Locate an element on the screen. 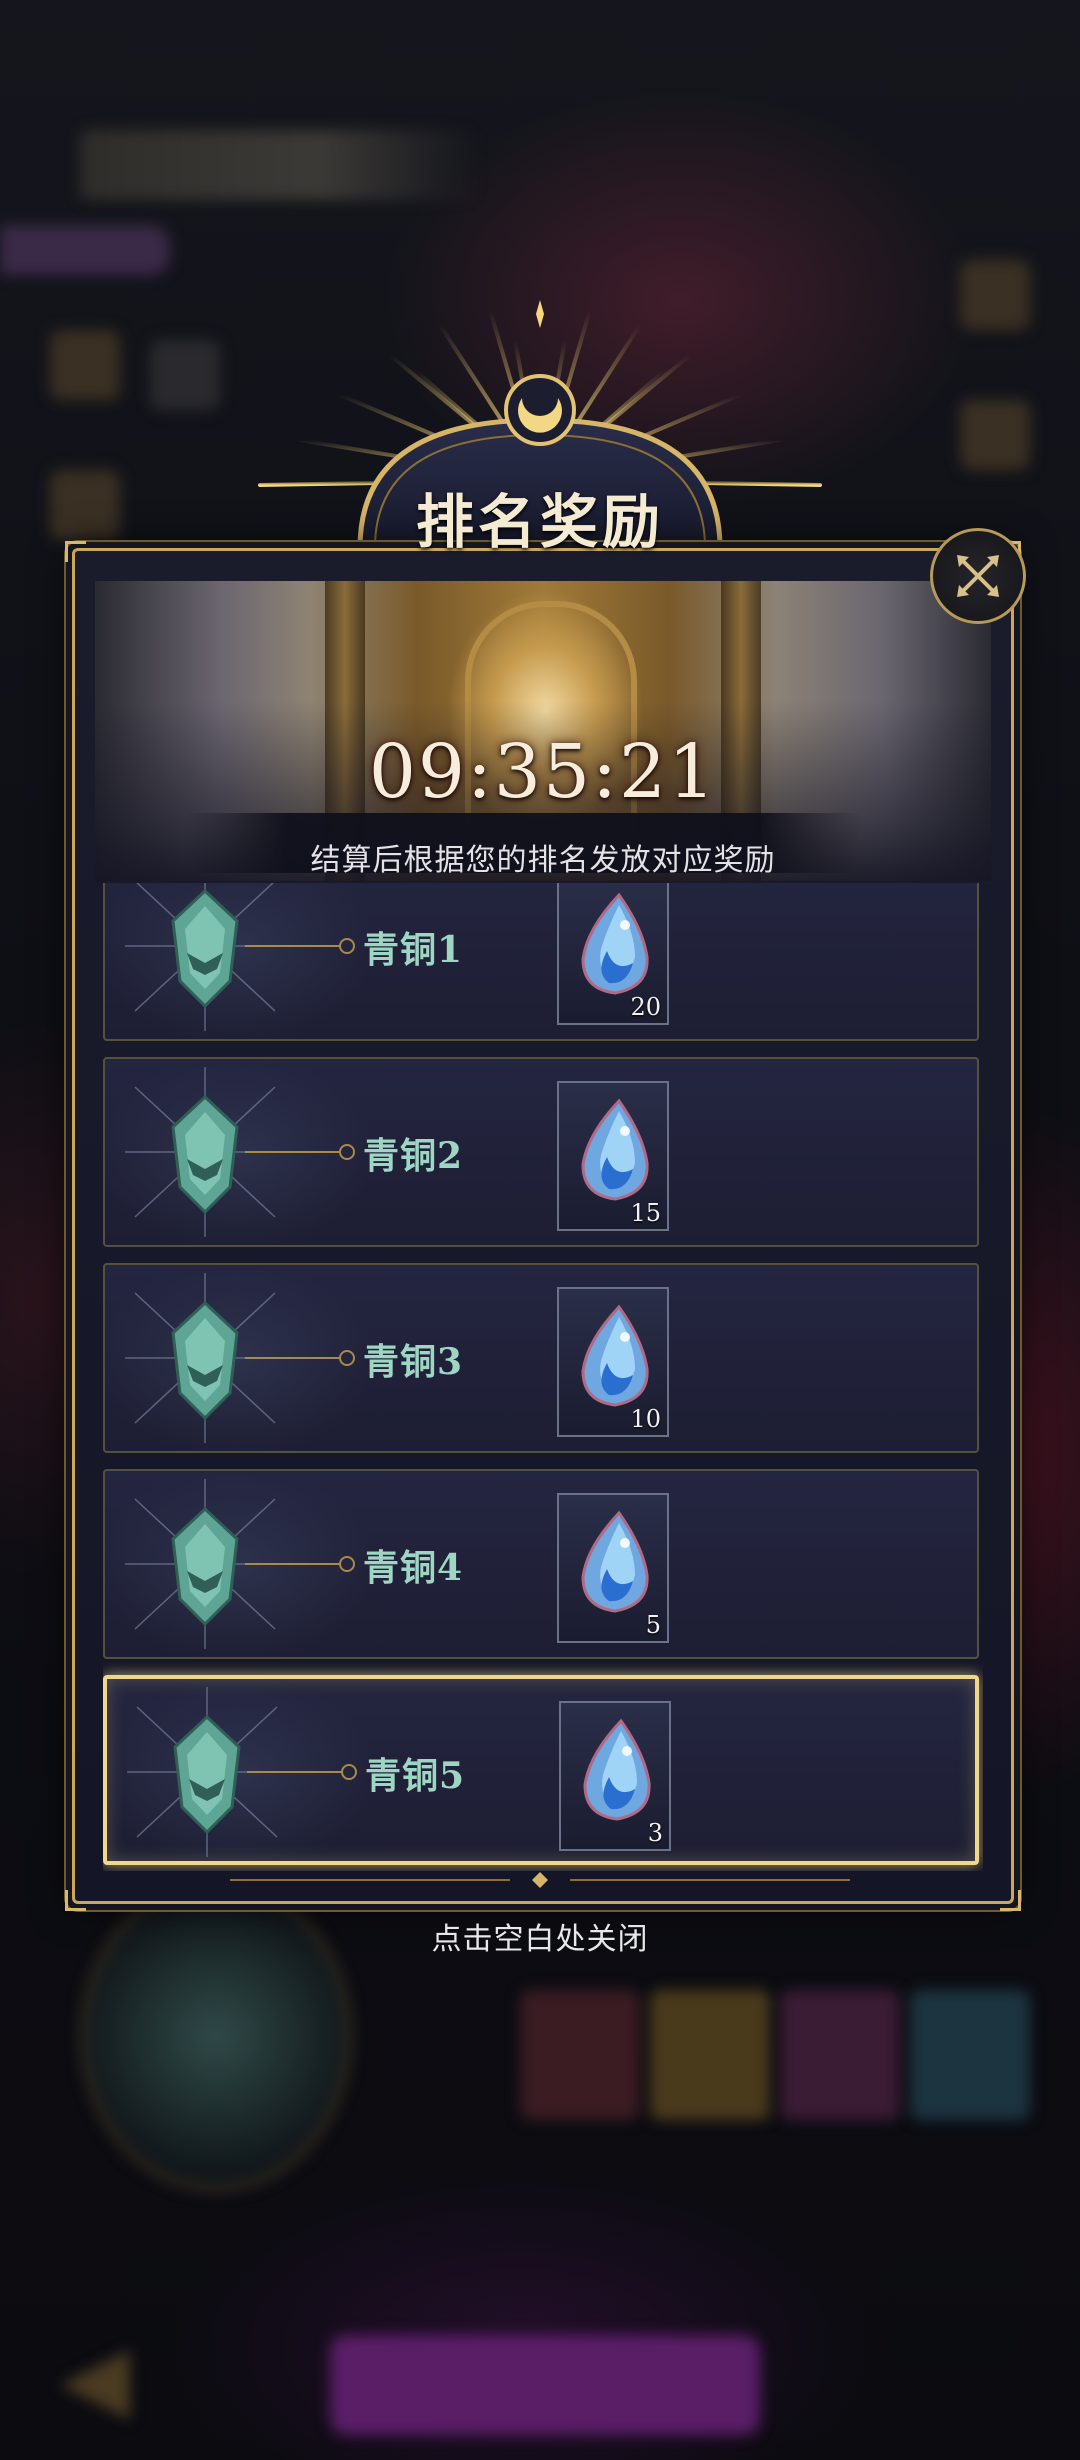 Image resolution: width=1080 pixels, height=2460 pixels. close-button is located at coordinates (978, 576).